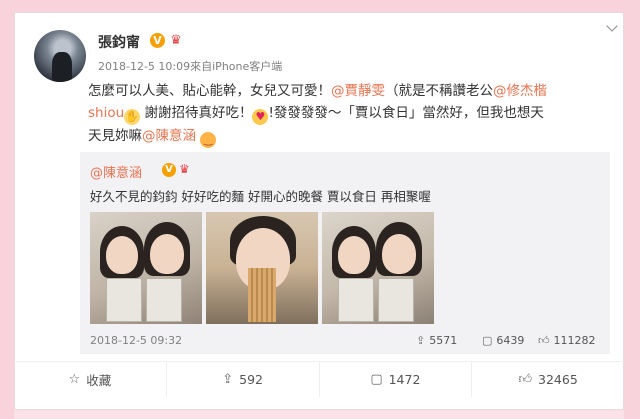 The height and width of the screenshot is (419, 640). I want to click on post-text-segment: 怎麼可以人美、貼心能幹，女兒又可愛！, so click(209, 91).